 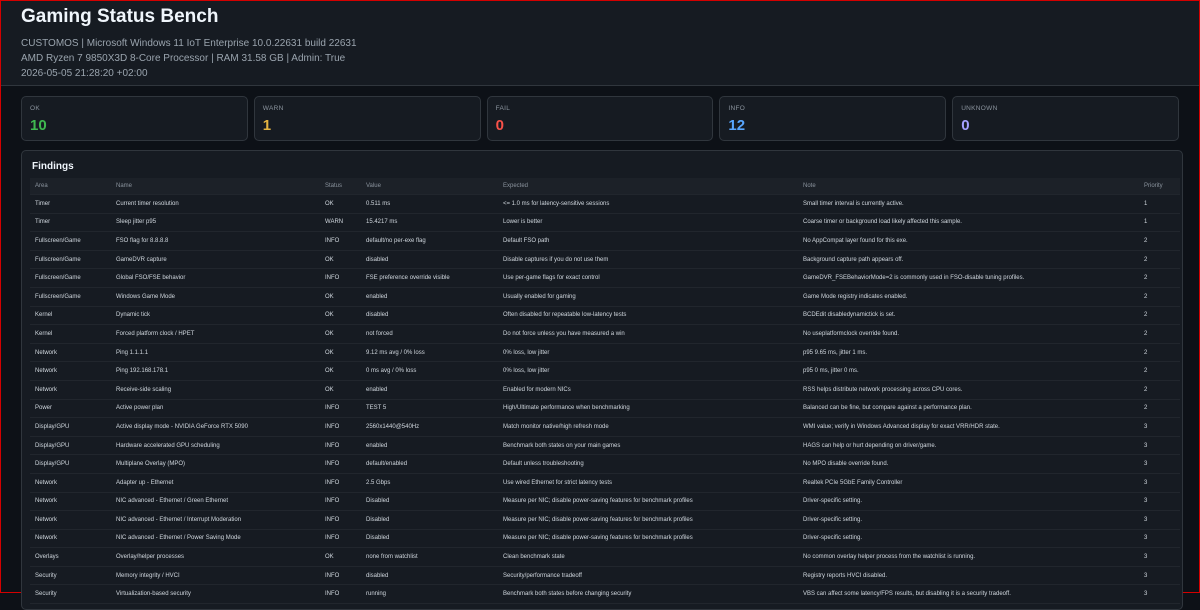 What do you see at coordinates (429, 204) in the screenshot?
I see `cell-value: 0.511 ms` at bounding box center [429, 204].